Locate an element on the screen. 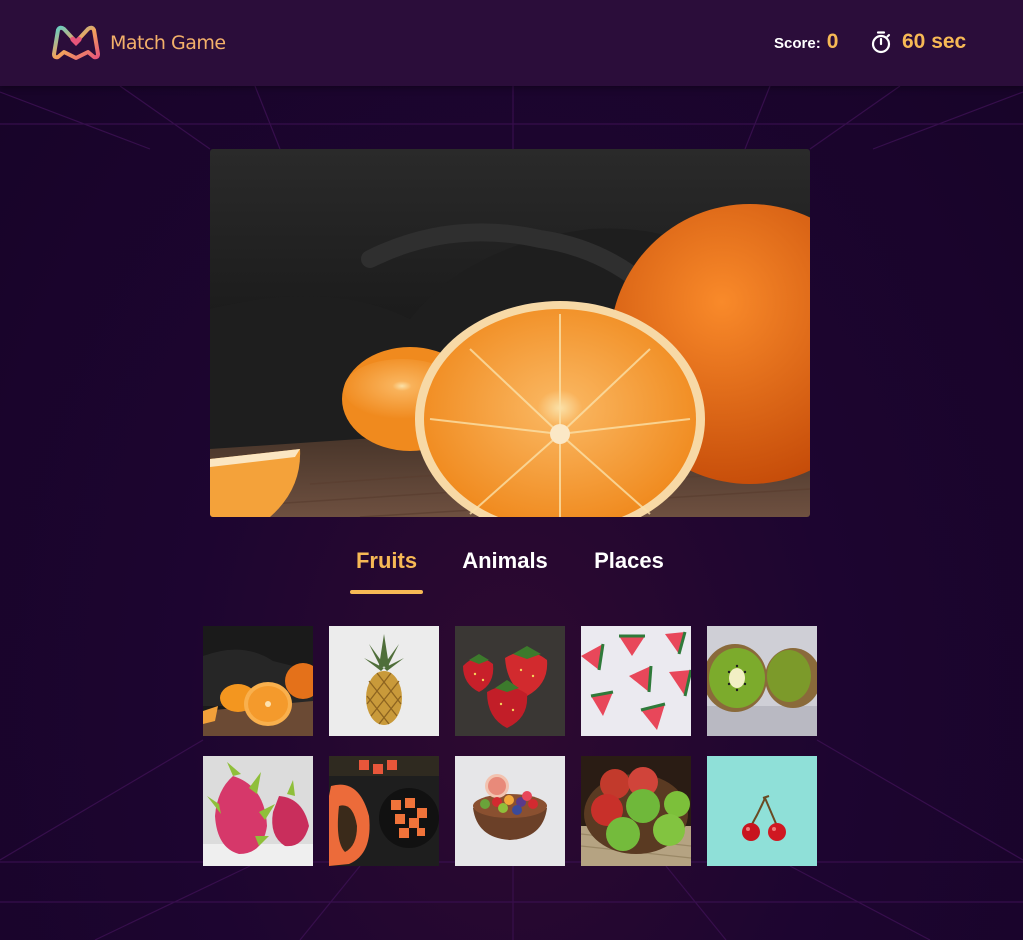 This screenshot has height=940, width=1023. score-label: Score: is located at coordinates (797, 43).